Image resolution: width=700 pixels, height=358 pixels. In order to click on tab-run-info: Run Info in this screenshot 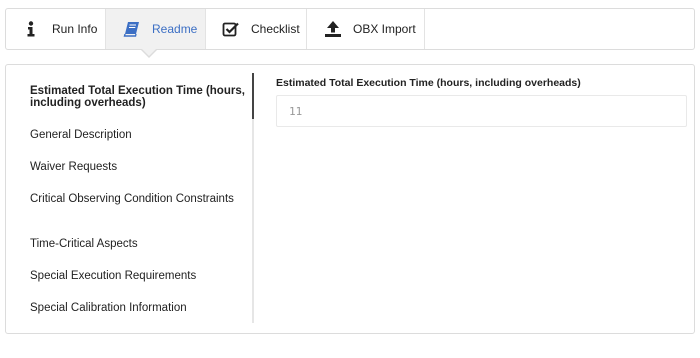, I will do `click(56, 29)`.